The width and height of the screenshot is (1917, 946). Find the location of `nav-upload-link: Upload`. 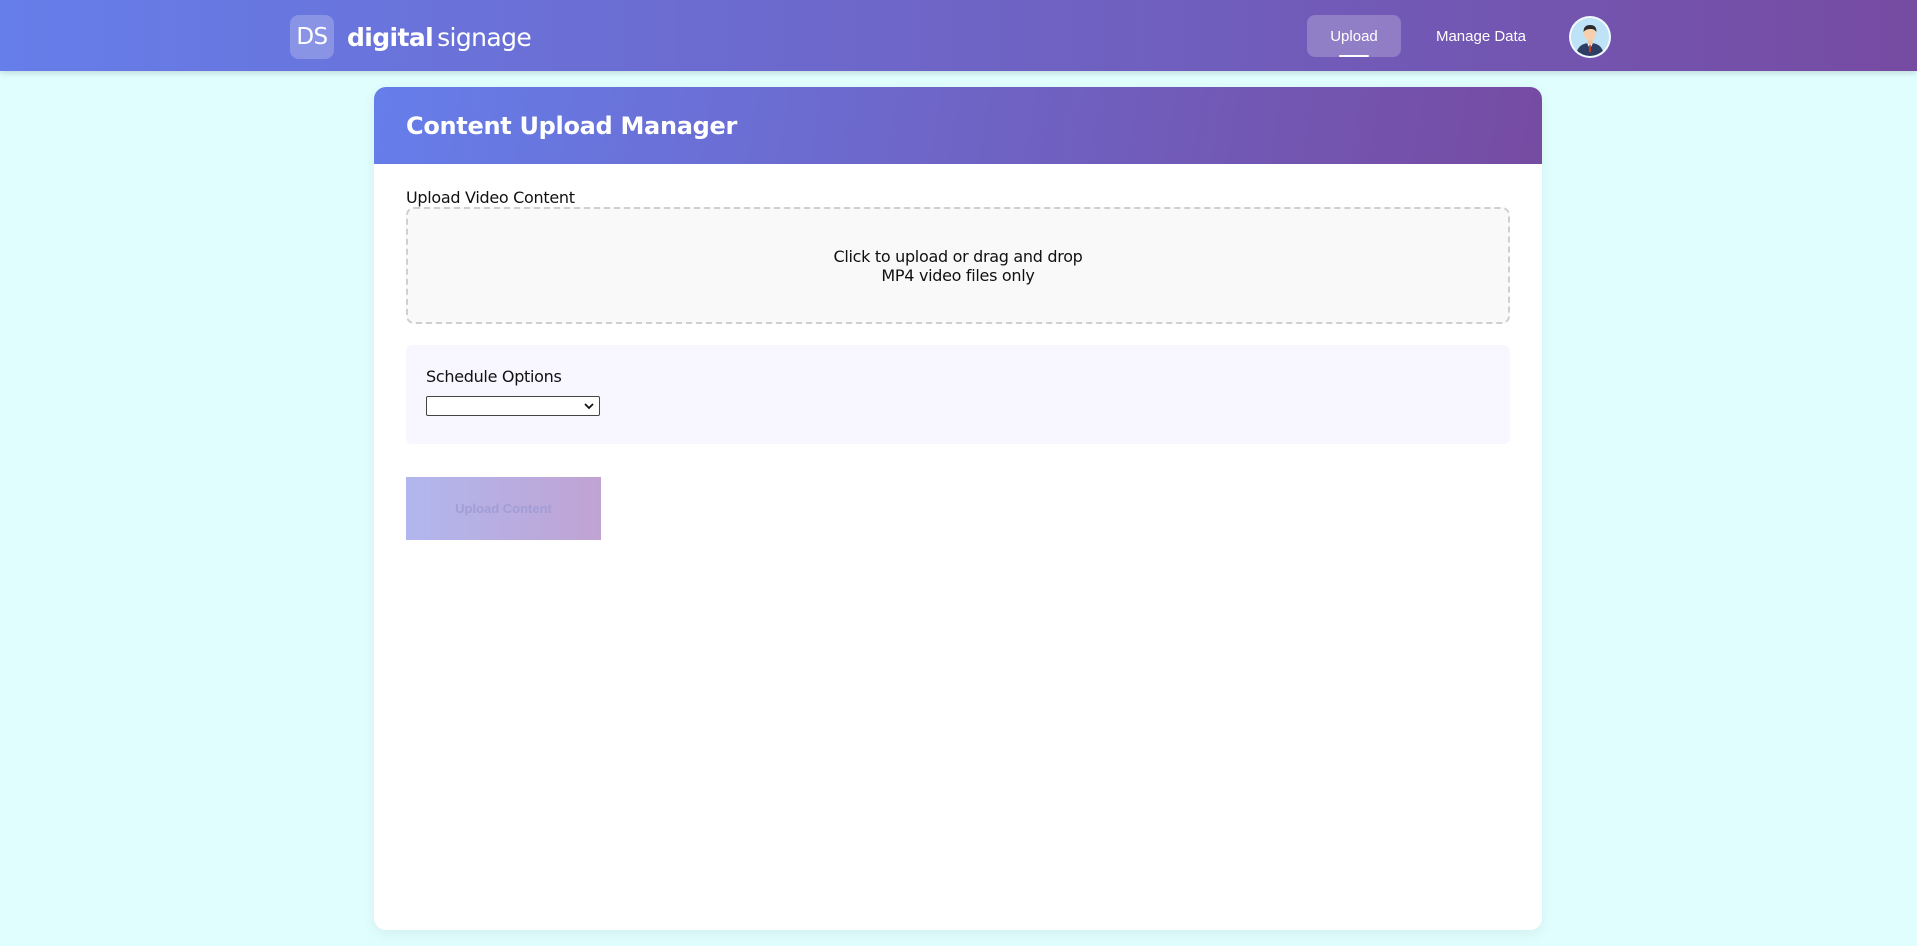

nav-upload-link: Upload is located at coordinates (1354, 36).